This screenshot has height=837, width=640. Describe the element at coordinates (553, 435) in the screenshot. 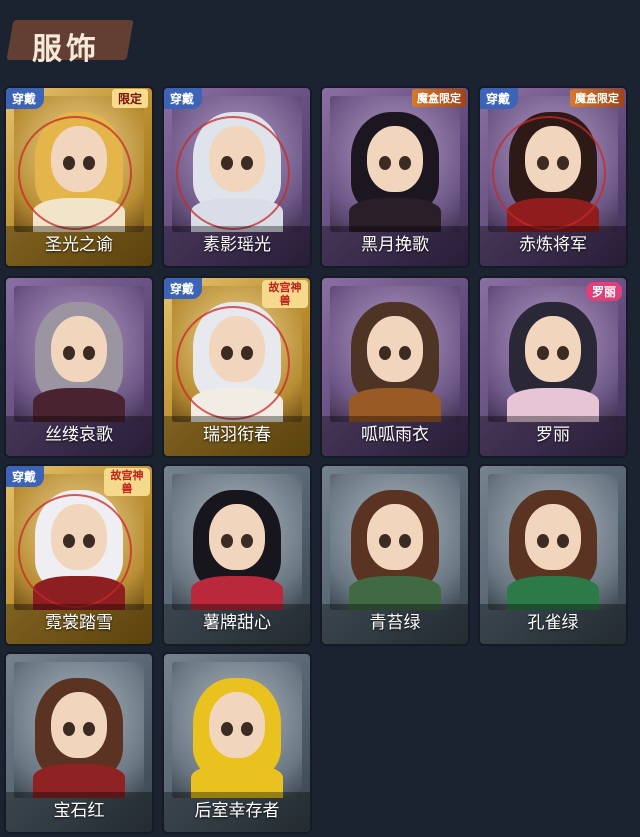

I see `costume-name: 罗丽` at that location.